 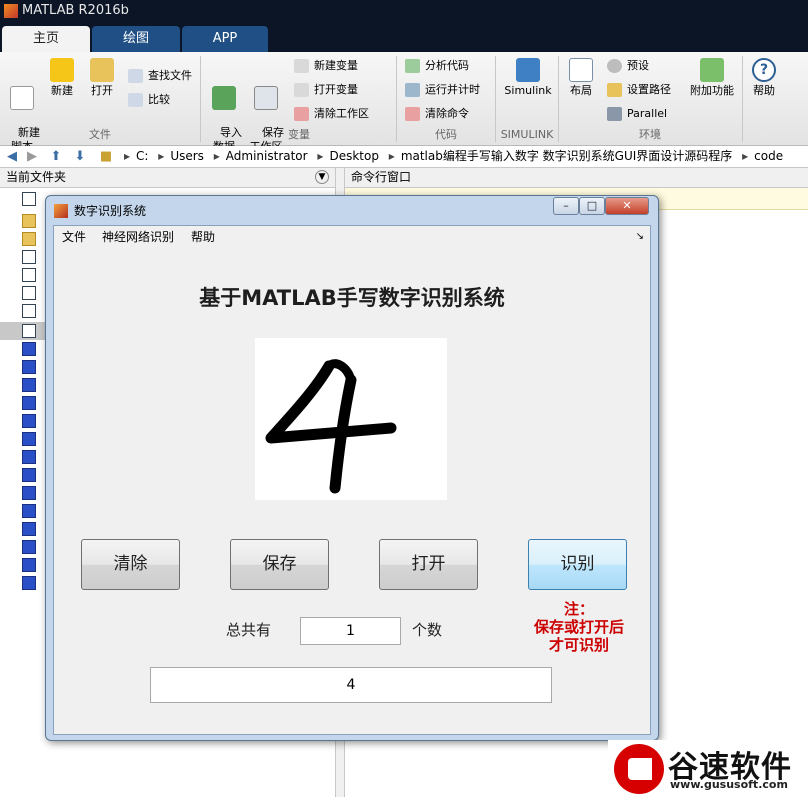 What do you see at coordinates (639, 90) in the screenshot?
I see `set-path-button: 设置路径` at bounding box center [639, 90].